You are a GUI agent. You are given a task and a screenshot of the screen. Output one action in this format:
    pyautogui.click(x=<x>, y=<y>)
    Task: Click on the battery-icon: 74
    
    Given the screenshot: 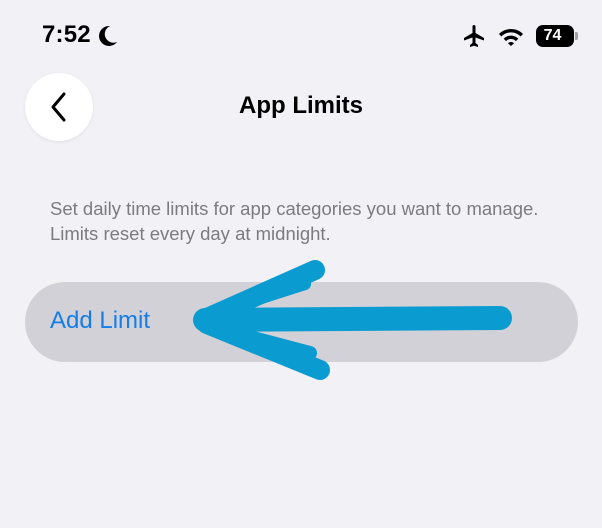 What is the action you would take?
    pyautogui.click(x=557, y=36)
    